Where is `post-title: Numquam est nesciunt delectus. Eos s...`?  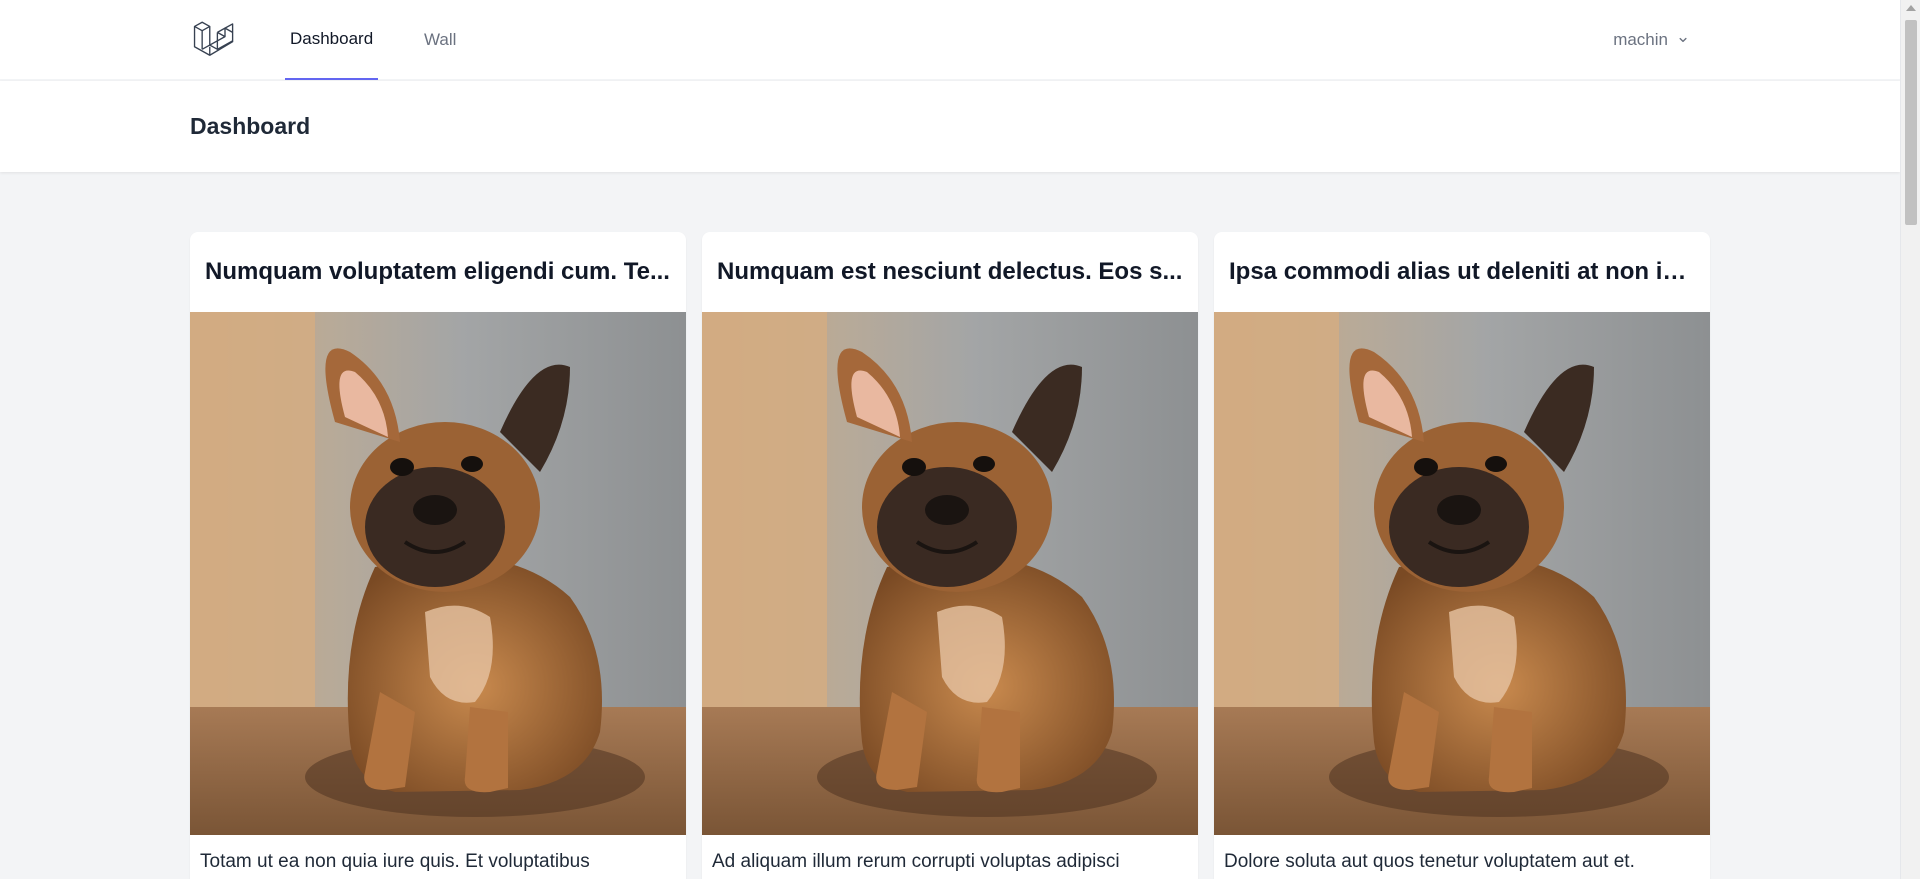
post-title: Numquam est nesciunt delectus. Eos s... is located at coordinates (950, 272).